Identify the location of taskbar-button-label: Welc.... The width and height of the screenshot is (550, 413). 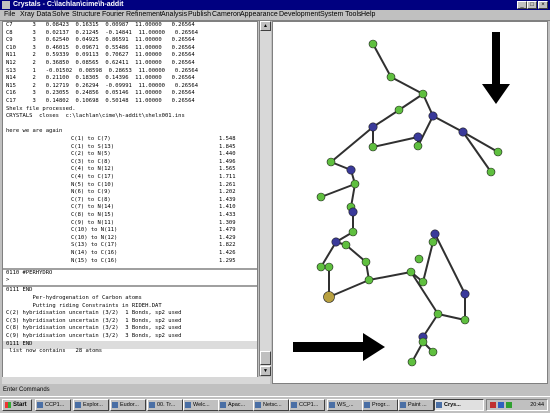
(201, 405).